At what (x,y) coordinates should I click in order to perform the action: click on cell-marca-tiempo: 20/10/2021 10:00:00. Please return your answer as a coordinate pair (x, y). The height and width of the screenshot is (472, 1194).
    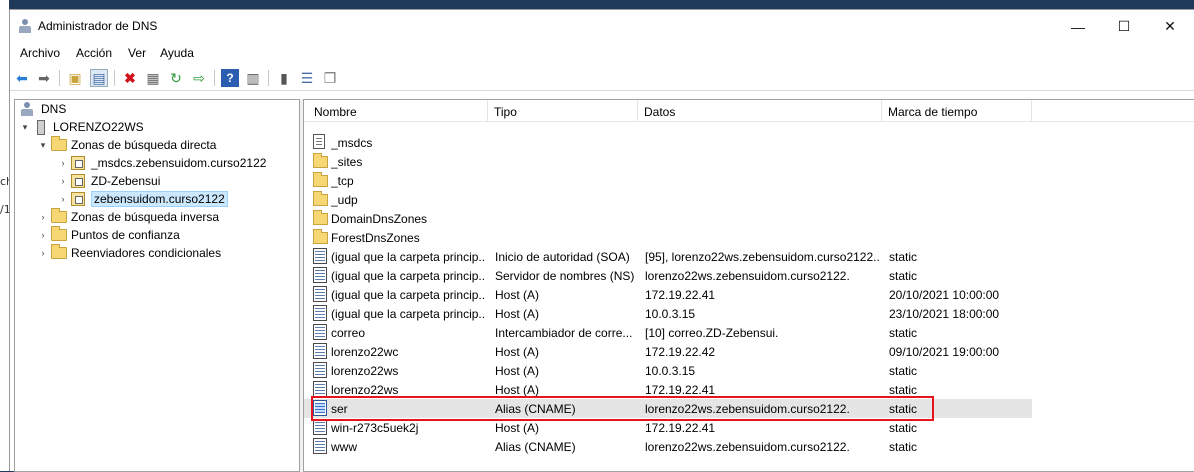
    Looking at the image, I should click on (944, 295).